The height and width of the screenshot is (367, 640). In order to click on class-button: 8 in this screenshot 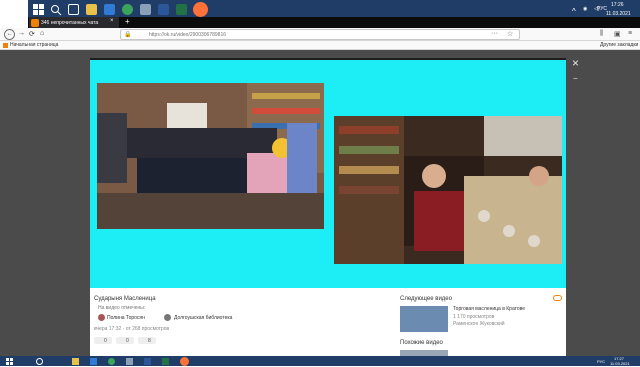, I will do `click(147, 340)`.